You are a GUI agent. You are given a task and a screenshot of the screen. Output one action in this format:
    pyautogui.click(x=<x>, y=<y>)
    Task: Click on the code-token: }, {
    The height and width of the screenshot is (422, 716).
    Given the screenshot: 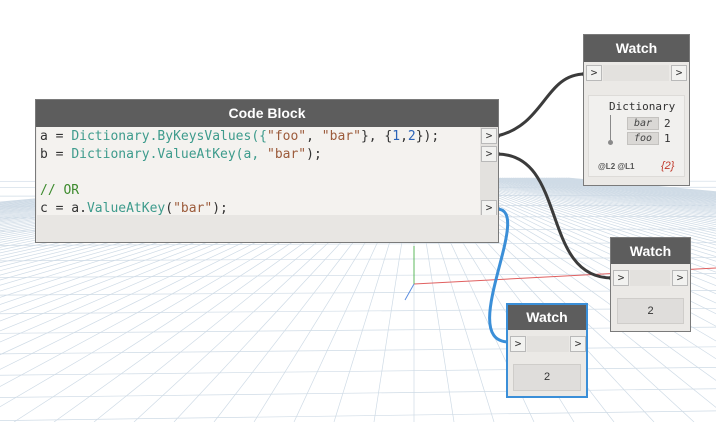 What is the action you would take?
    pyautogui.click(x=376, y=136)
    